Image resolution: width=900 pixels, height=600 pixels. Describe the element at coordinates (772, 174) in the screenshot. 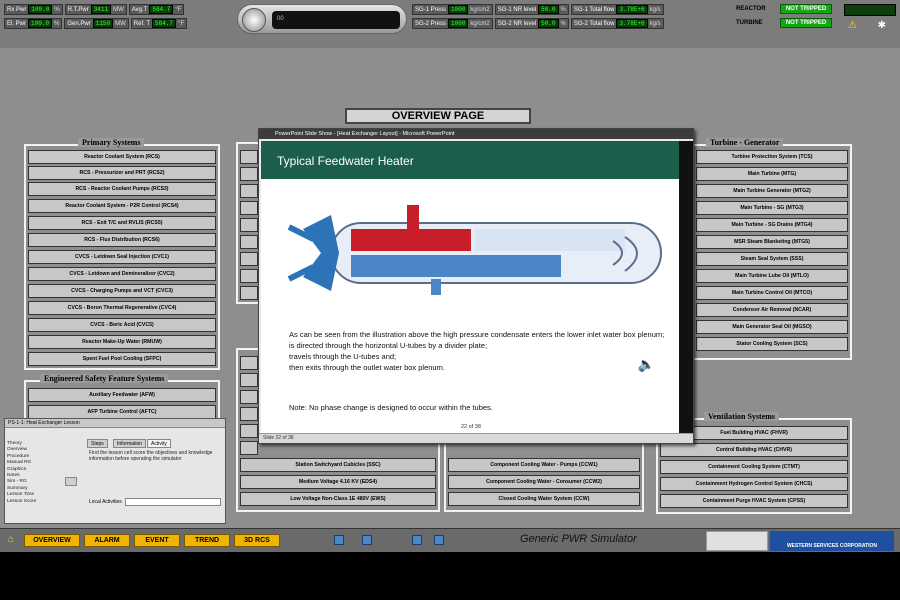

I see `system-button: Main Turbine (MTG)` at that location.